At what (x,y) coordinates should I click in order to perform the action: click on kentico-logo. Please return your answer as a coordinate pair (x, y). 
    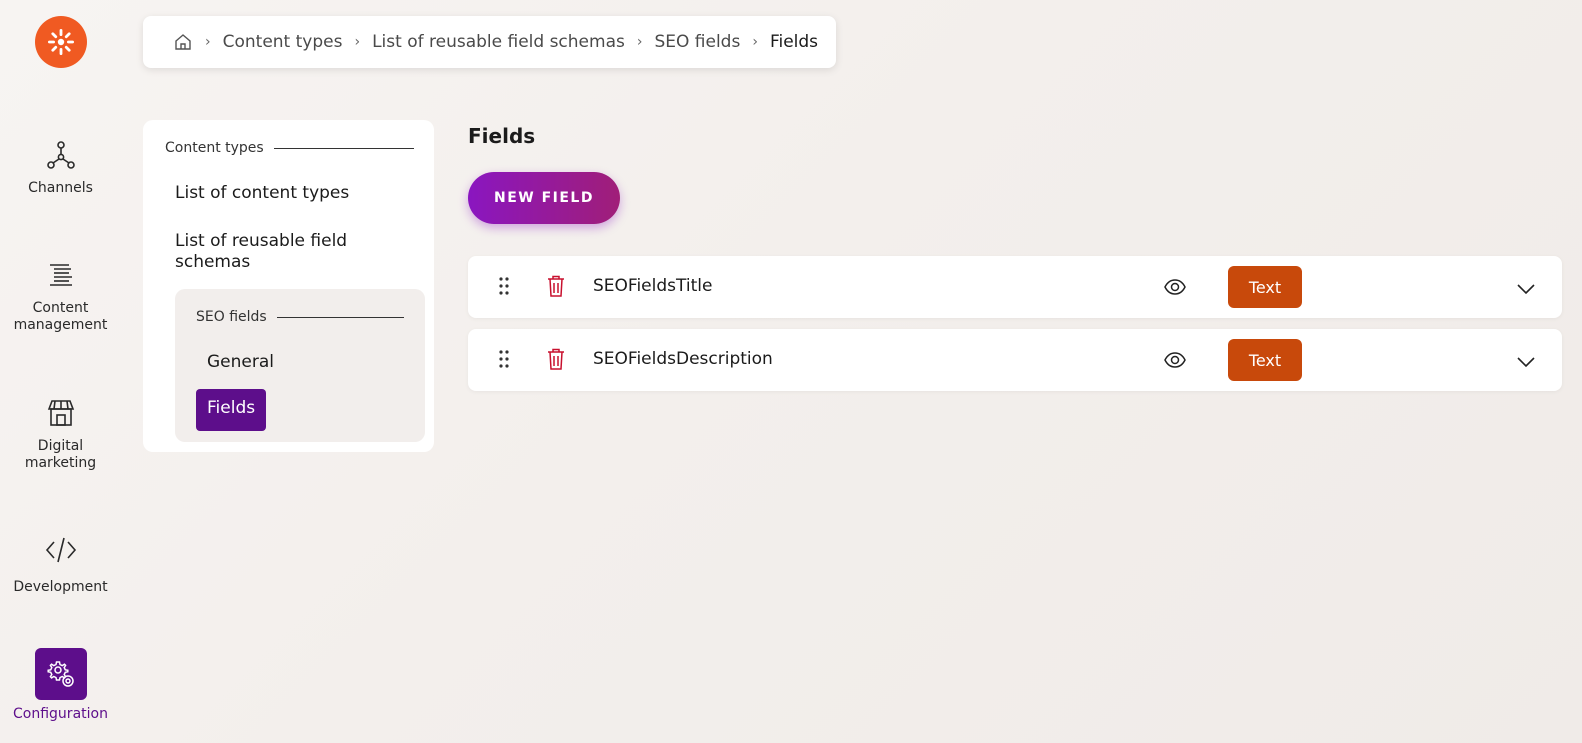
    Looking at the image, I should click on (61, 42).